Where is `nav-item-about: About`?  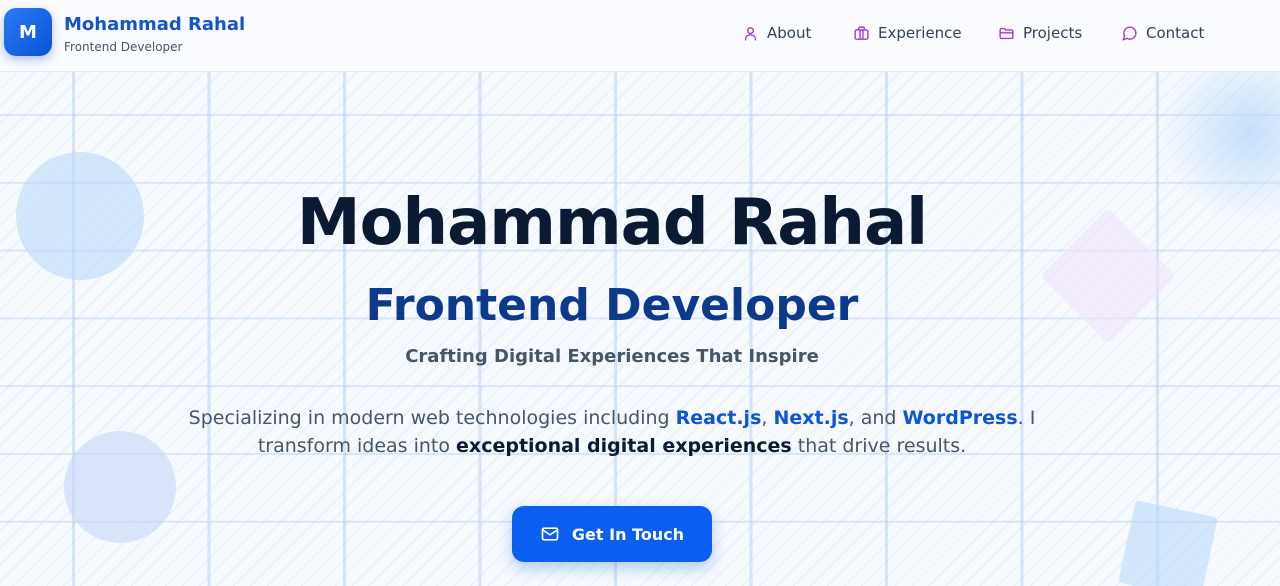 nav-item-about: About is located at coordinates (776, 33).